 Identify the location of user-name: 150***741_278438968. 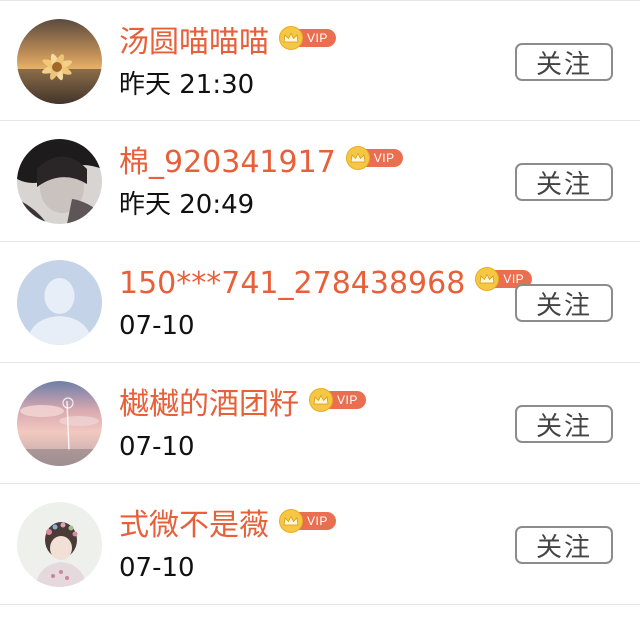
(292, 284).